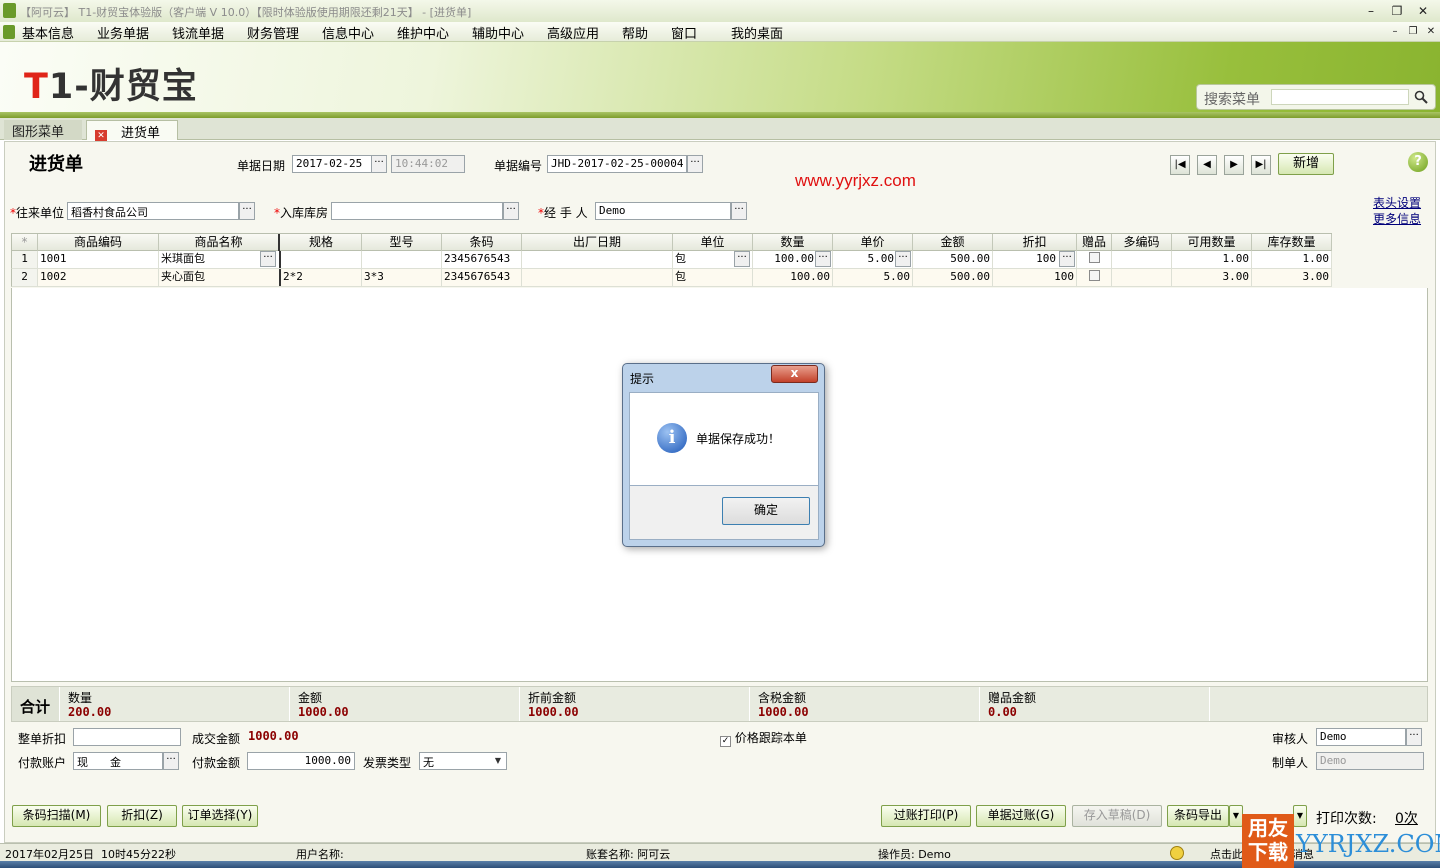 Image resolution: width=1440 pixels, height=868 pixels. Describe the element at coordinates (498, 761) in the screenshot. I see `chevron-down-icon: ▼` at that location.